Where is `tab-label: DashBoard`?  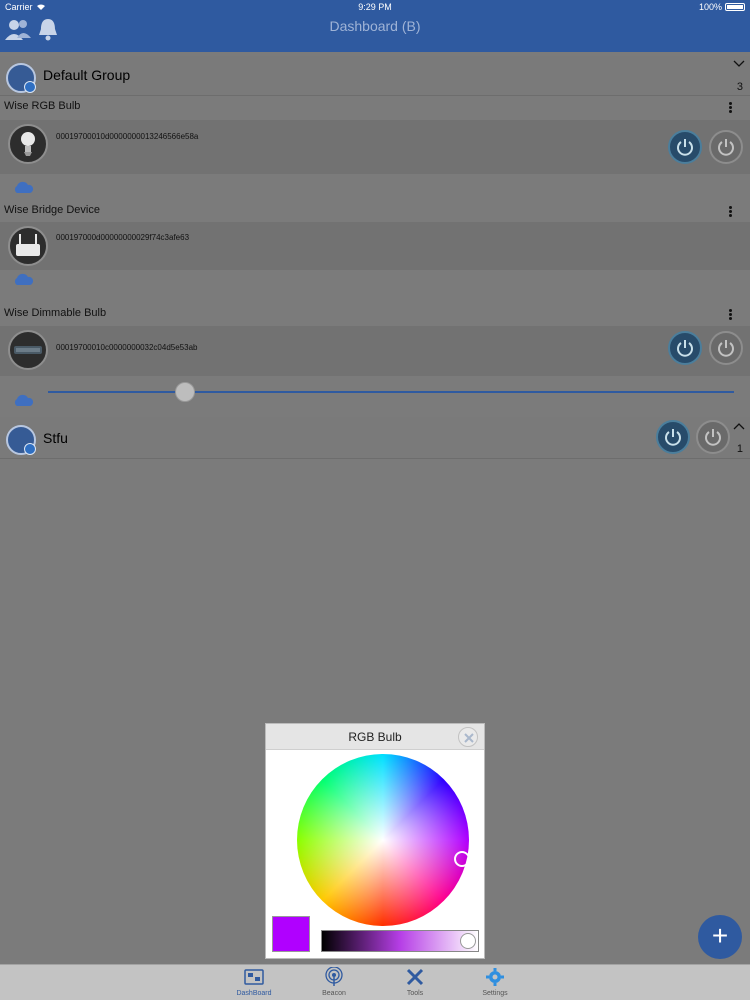
tab-label: DashBoard is located at coordinates (254, 993).